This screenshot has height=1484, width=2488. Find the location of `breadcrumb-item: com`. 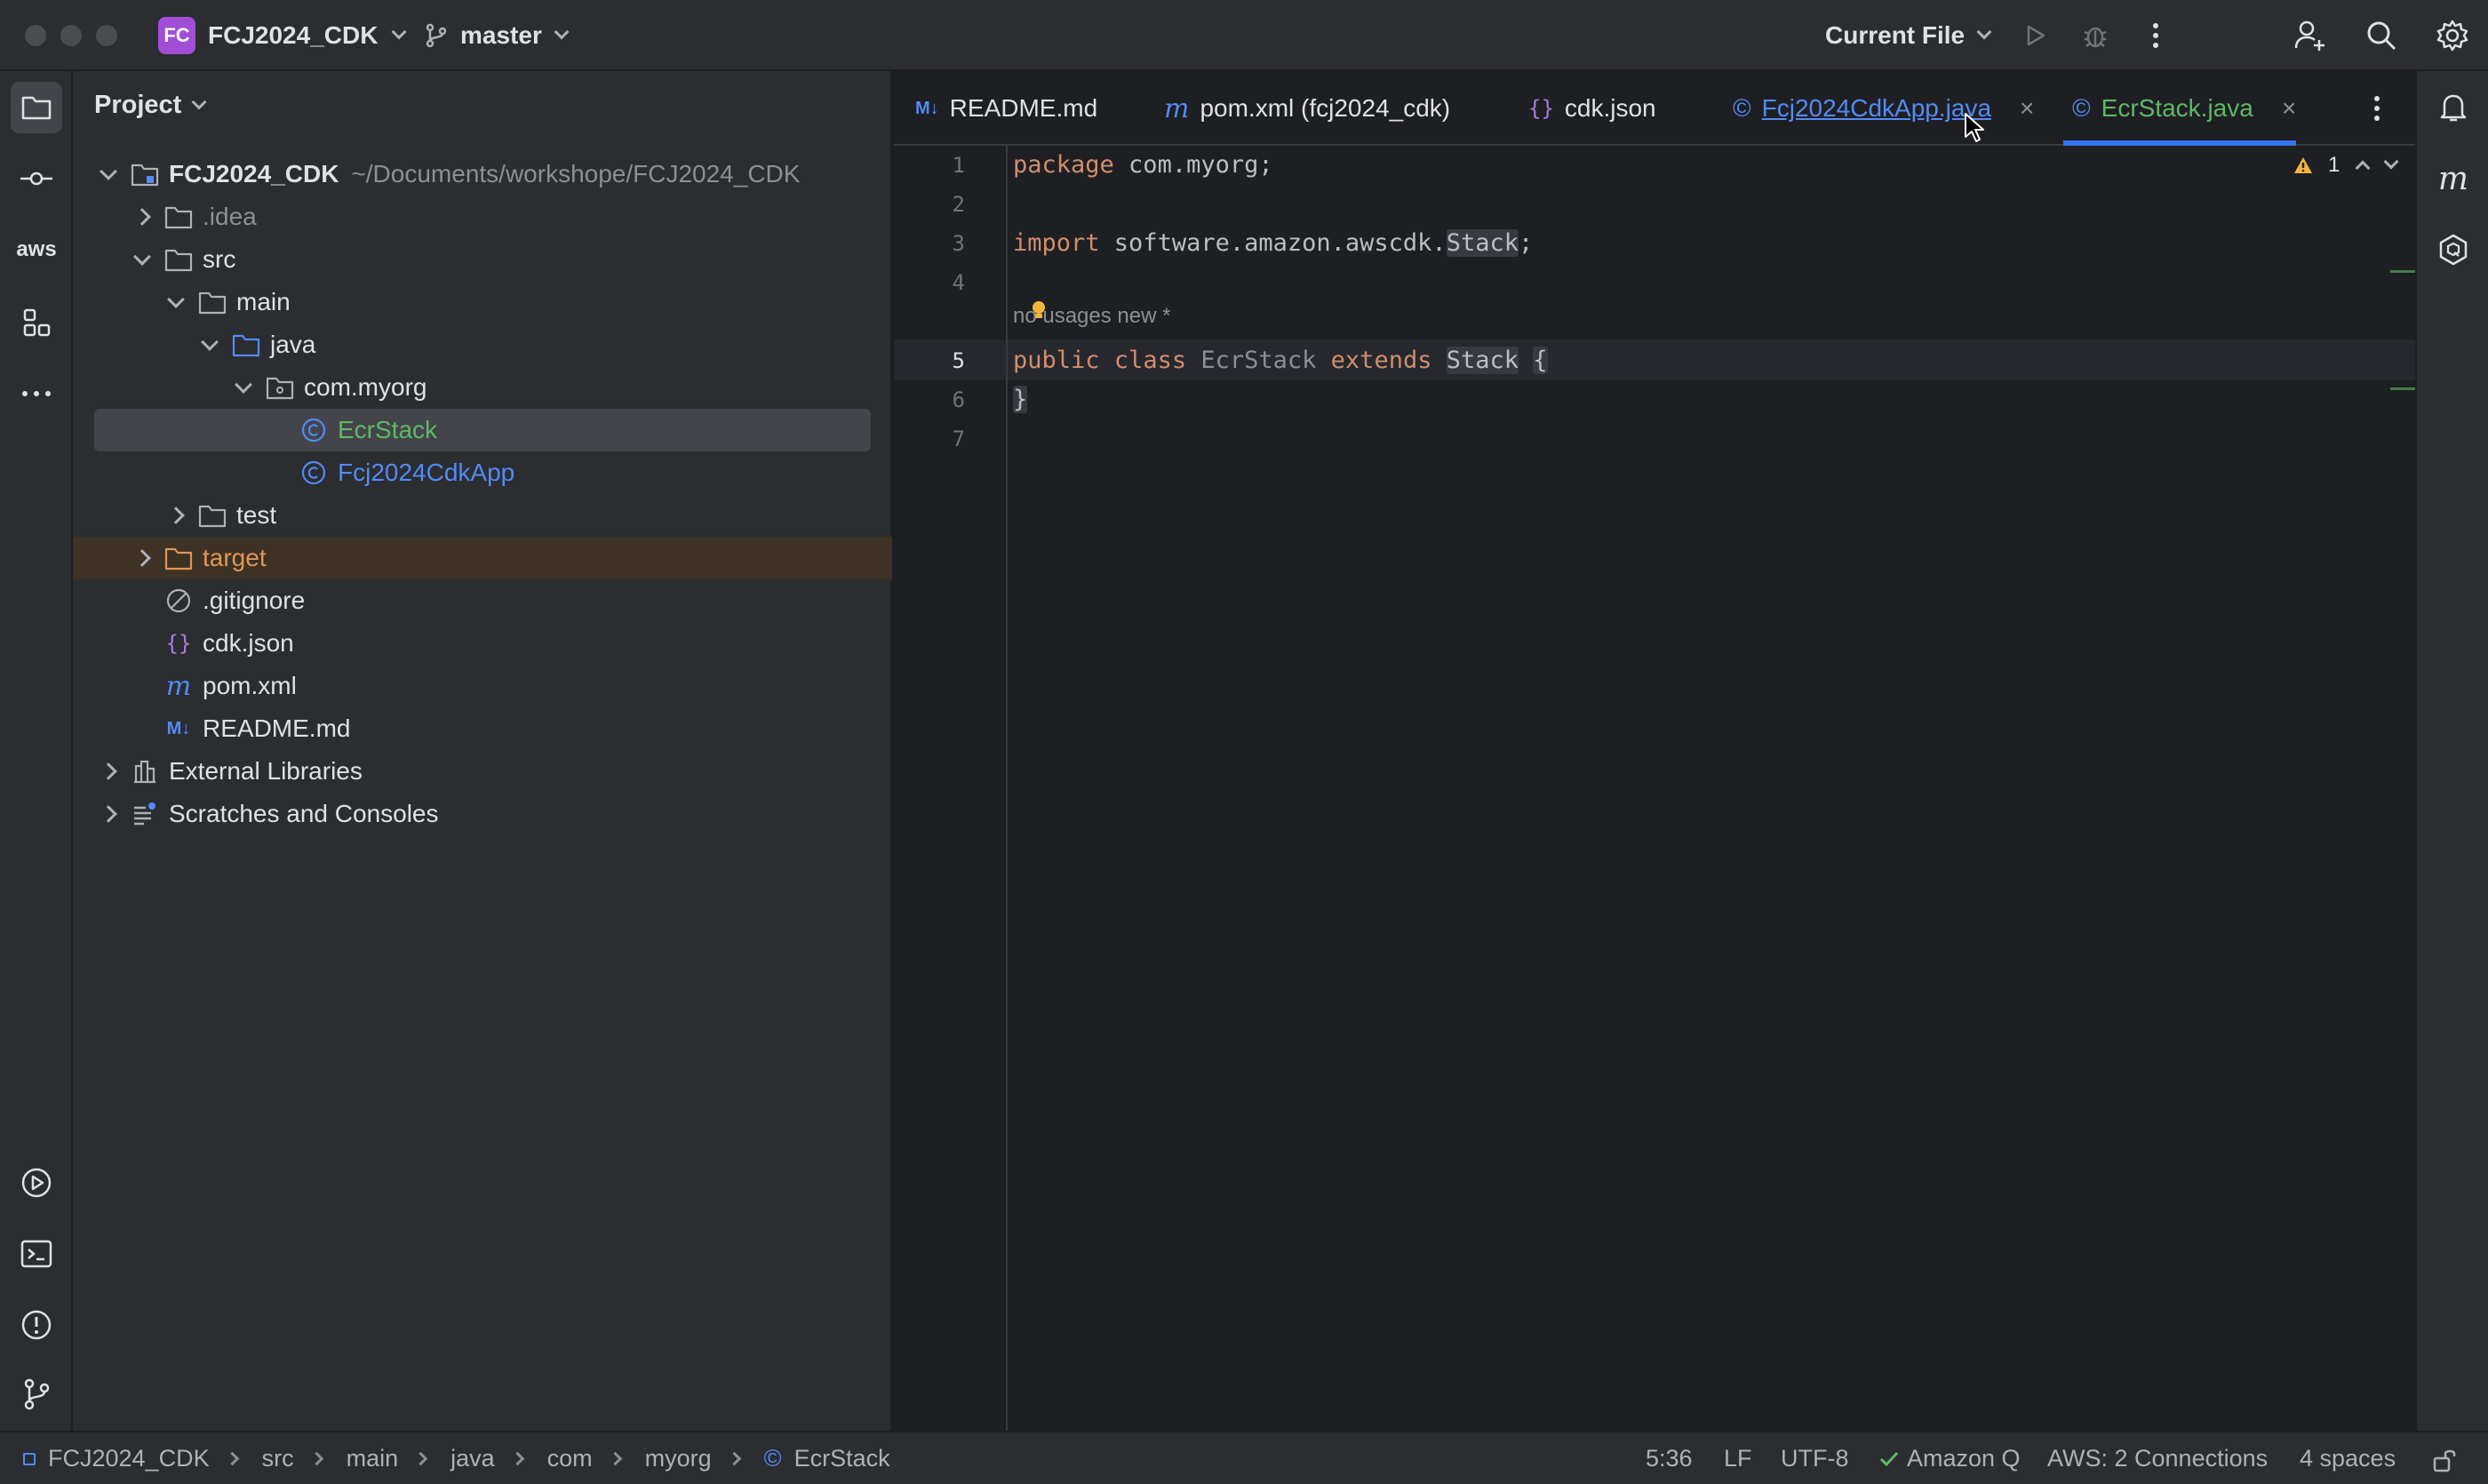

breadcrumb-item: com is located at coordinates (570, 1458).